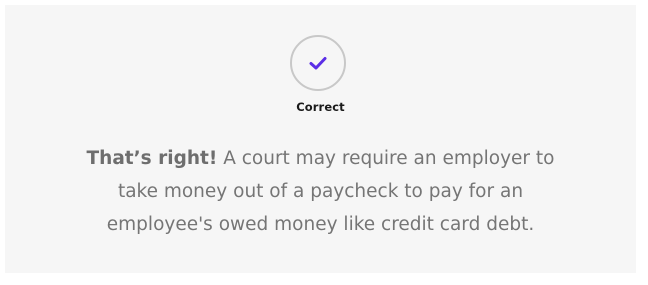  What do you see at coordinates (320, 107) in the screenshot?
I see `status-label: Correct` at bounding box center [320, 107].